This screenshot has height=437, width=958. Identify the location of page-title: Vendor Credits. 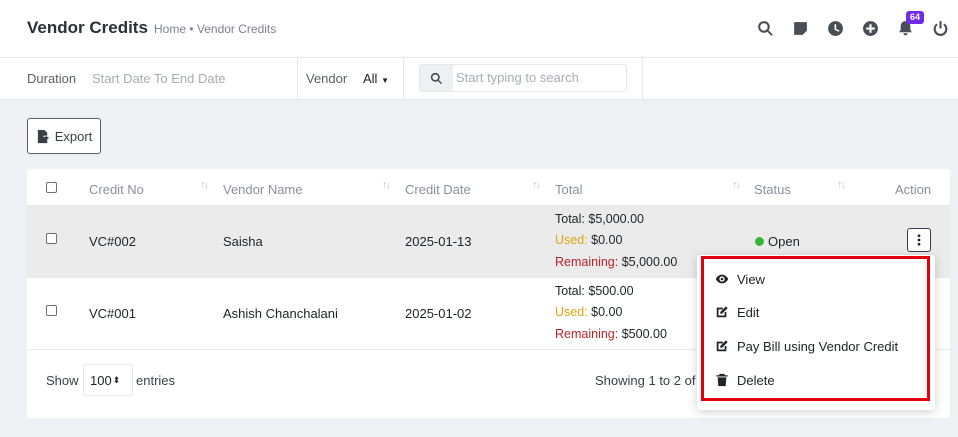
(87, 27).